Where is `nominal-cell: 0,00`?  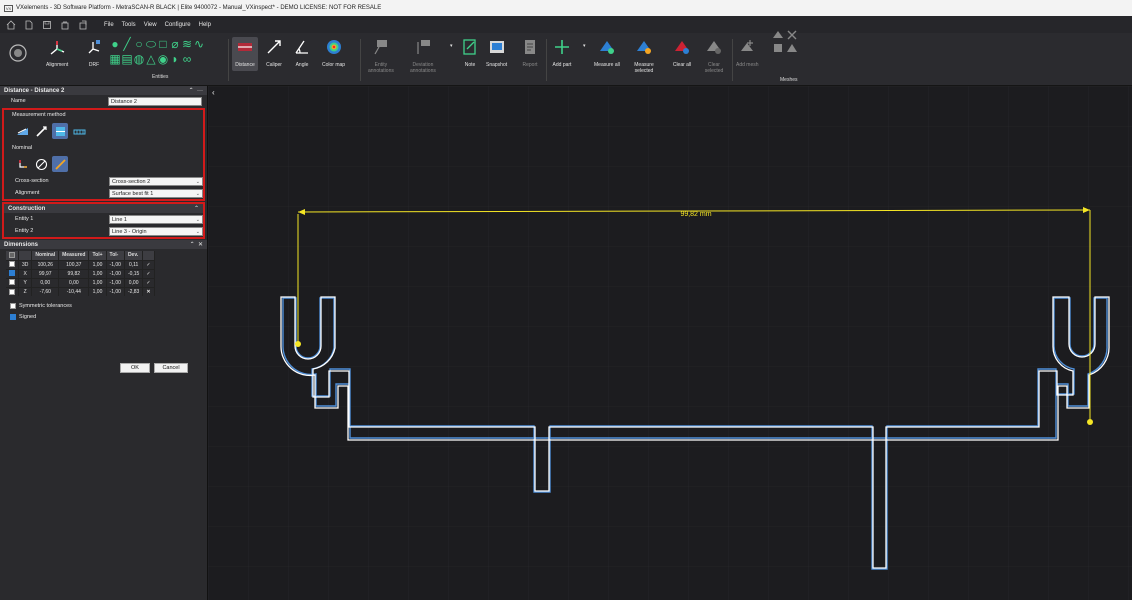 nominal-cell: 0,00 is located at coordinates (45, 282).